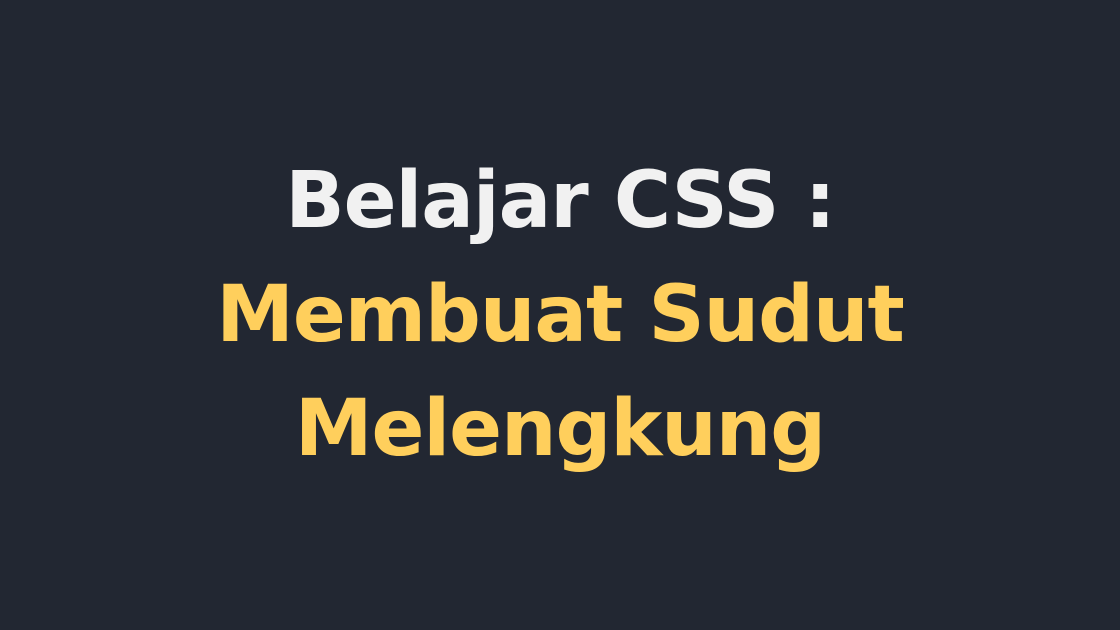 Image resolution: width=1120 pixels, height=630 pixels. Describe the element at coordinates (560, 429) in the screenshot. I see `title-line-3: Melengkung` at that location.